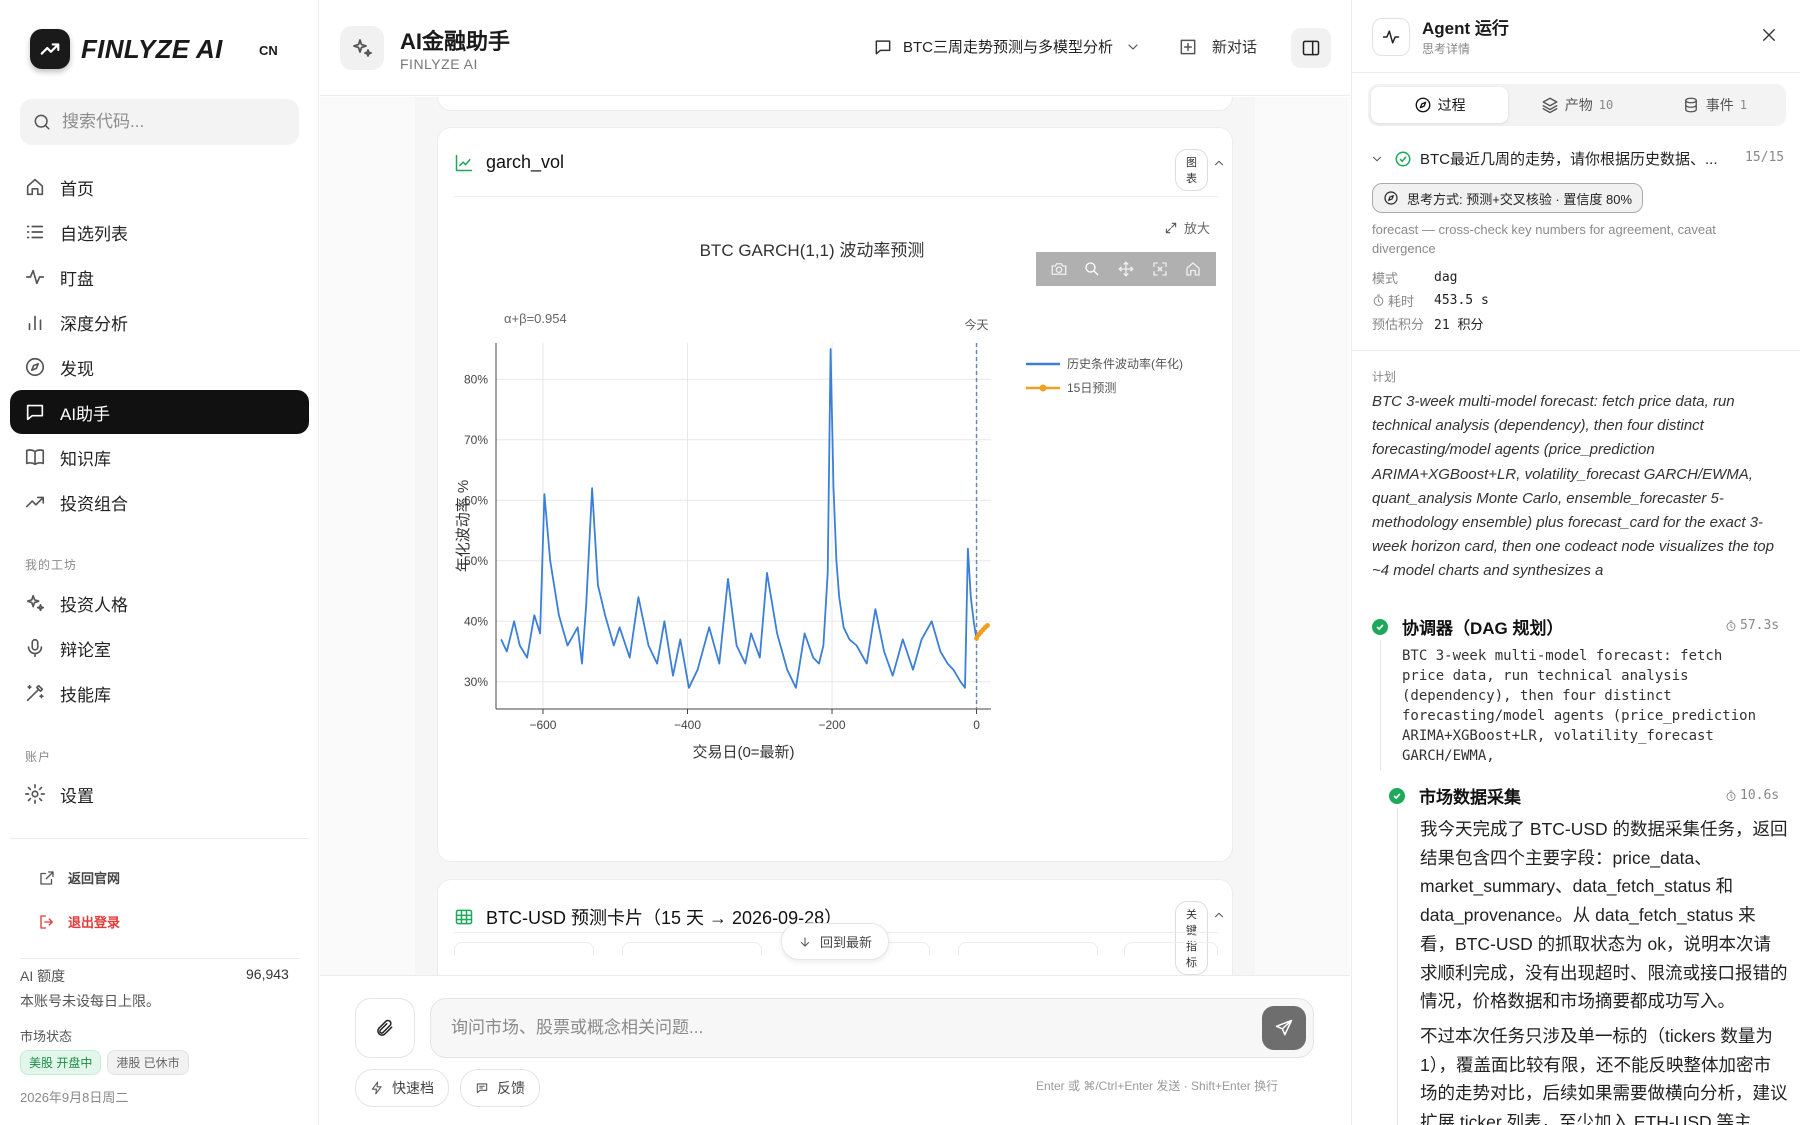 The image size is (1800, 1125). What do you see at coordinates (1769, 35) in the screenshot?
I see `close-icon` at bounding box center [1769, 35].